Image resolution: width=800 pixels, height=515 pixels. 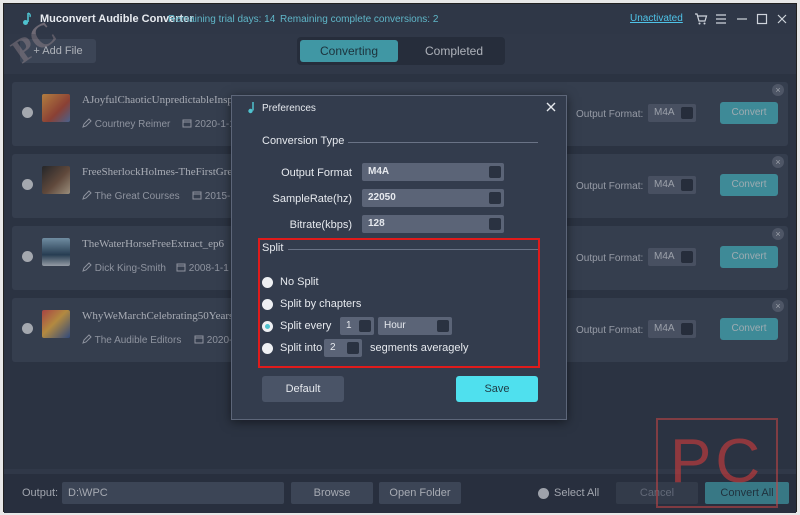 What do you see at coordinates (222, 19) in the screenshot?
I see `trial-days-text: Remaining trial days: 14` at bounding box center [222, 19].